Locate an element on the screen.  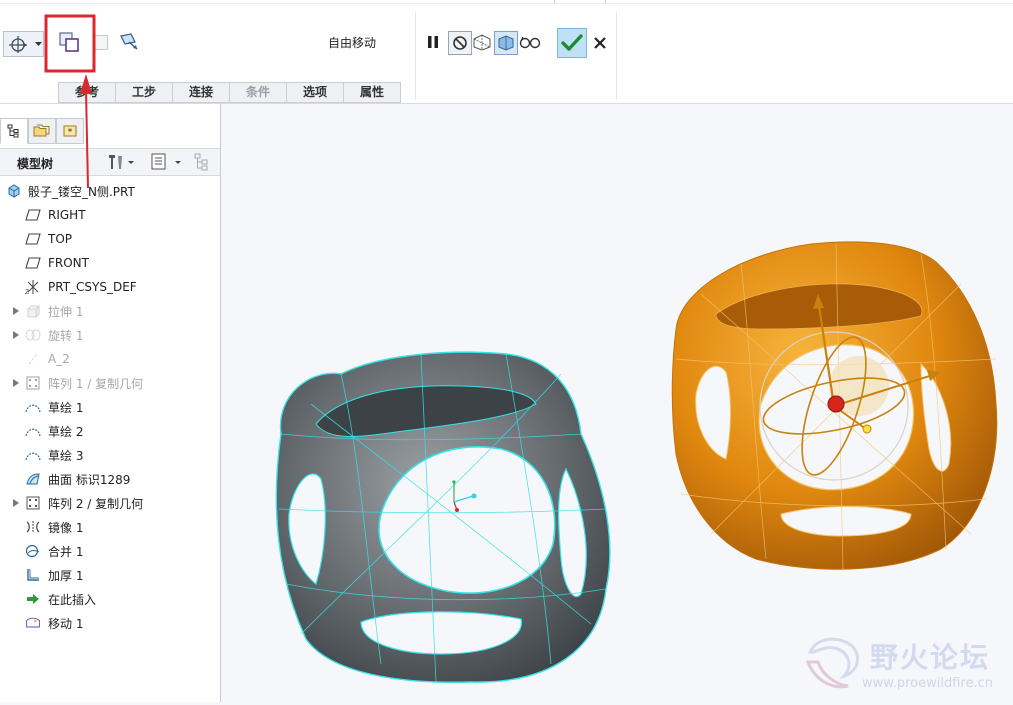
geometry-preview-button is located at coordinates (482, 42).